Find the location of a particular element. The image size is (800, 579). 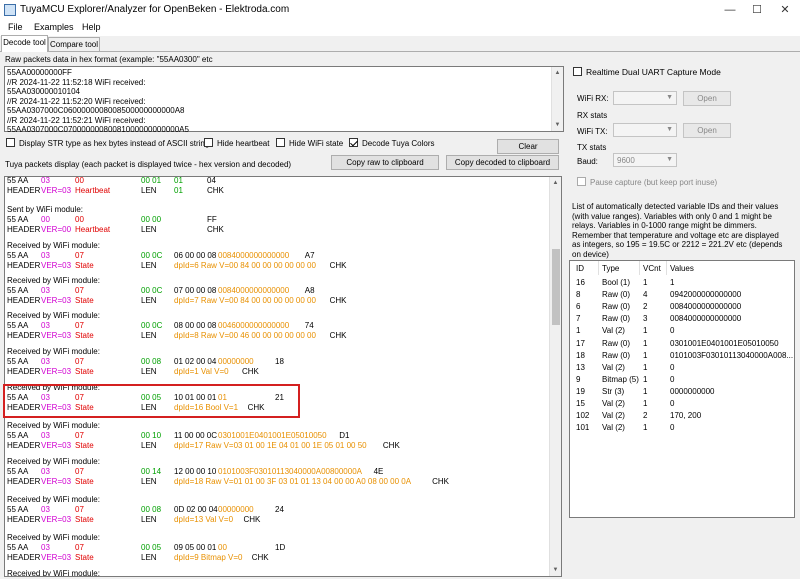

open-rx-button: Open is located at coordinates (707, 98).